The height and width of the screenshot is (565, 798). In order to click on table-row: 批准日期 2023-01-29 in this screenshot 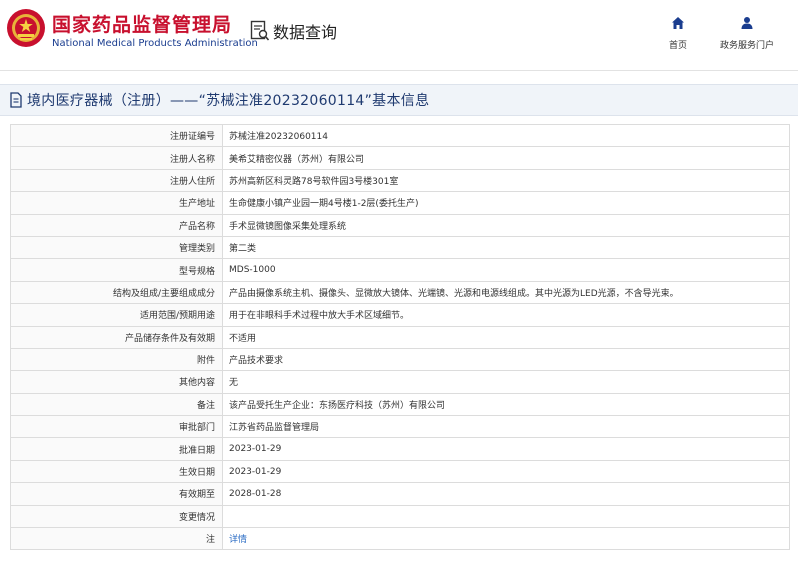, I will do `click(400, 449)`.